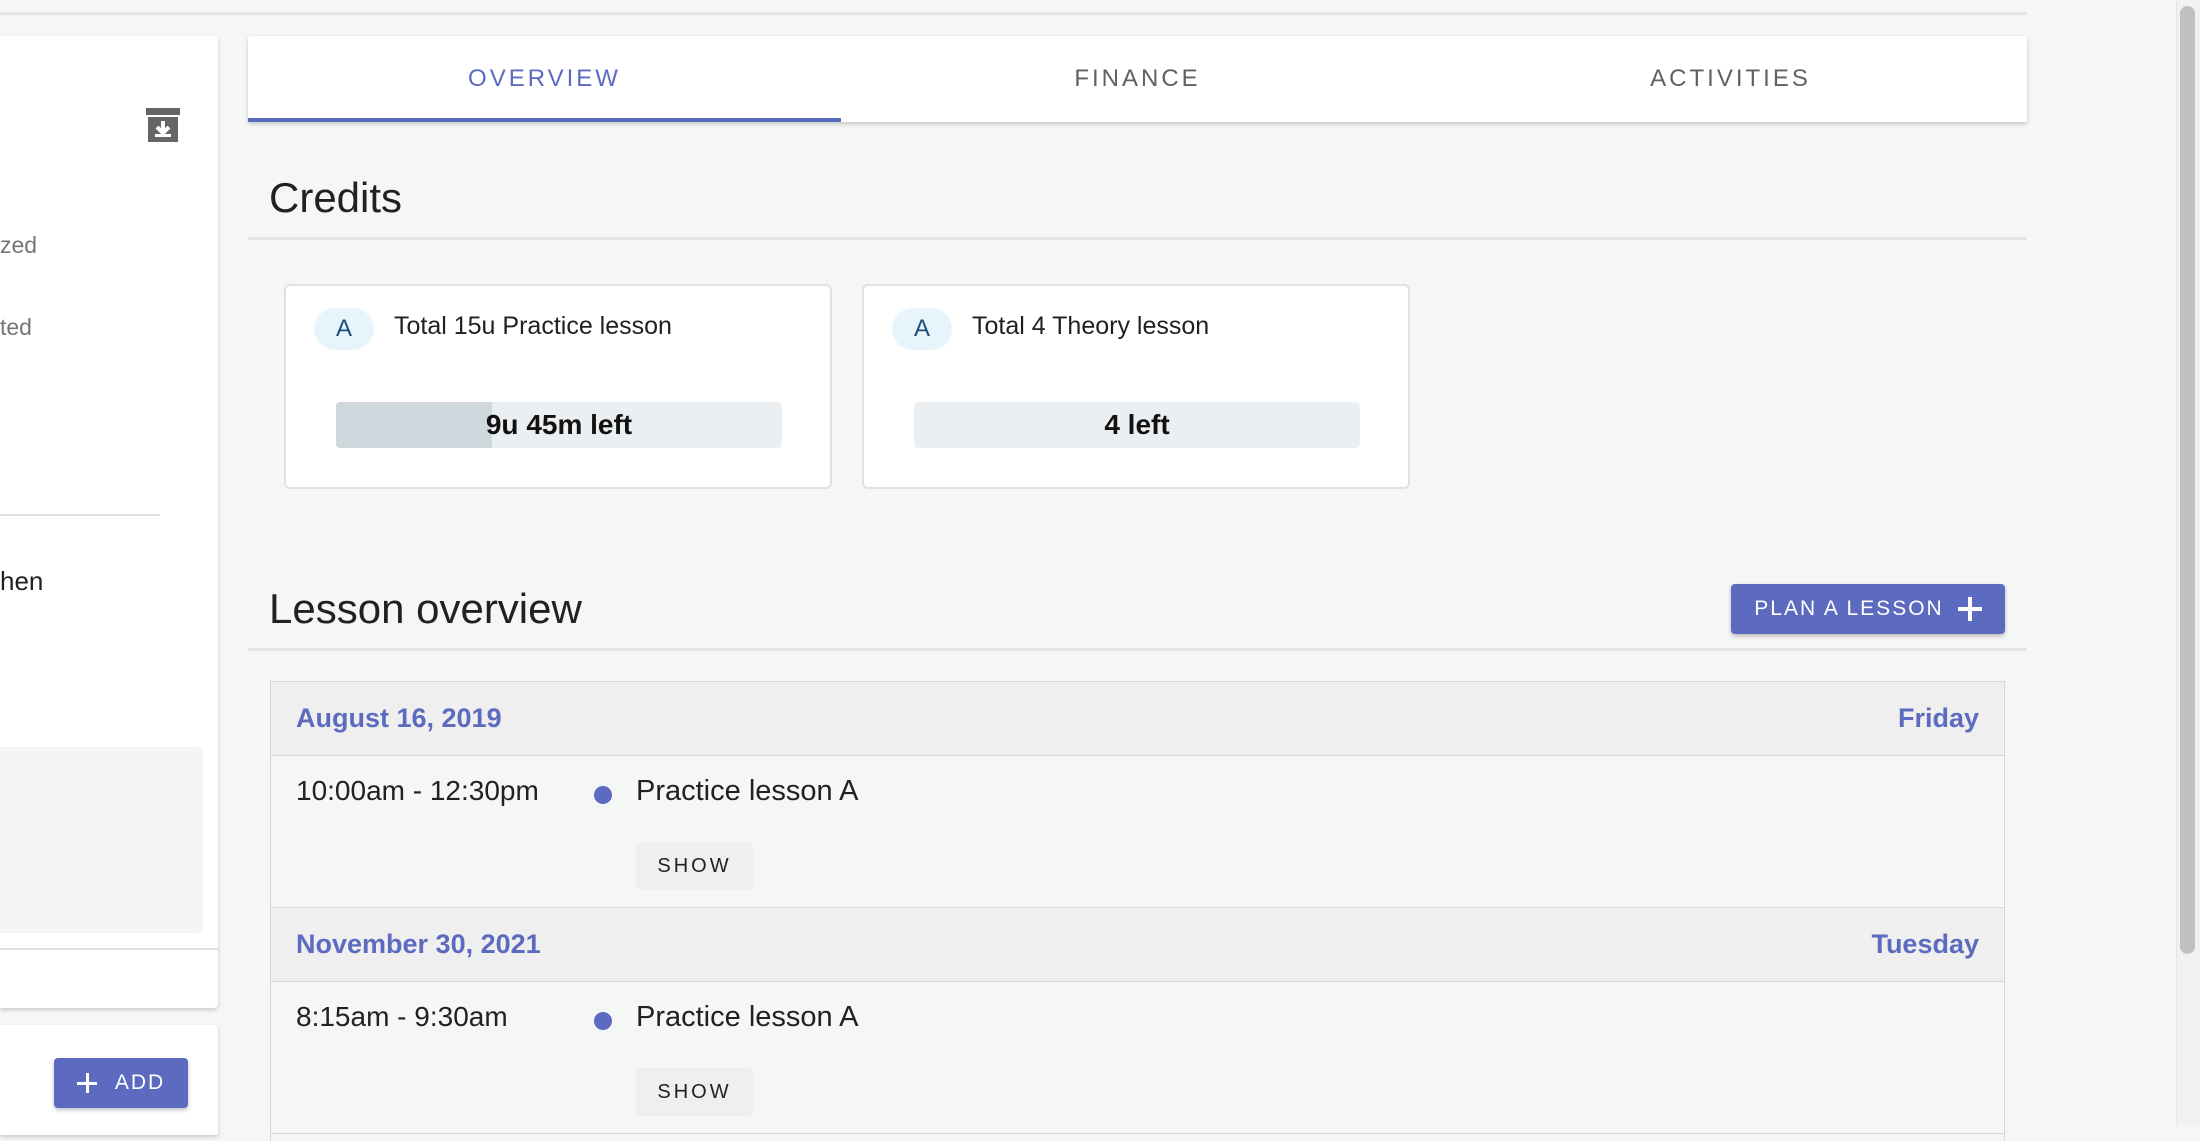  Describe the element at coordinates (558, 386) in the screenshot. I see `credit-card-practice: A Total 15u Practice lesson 9u 45m left` at that location.